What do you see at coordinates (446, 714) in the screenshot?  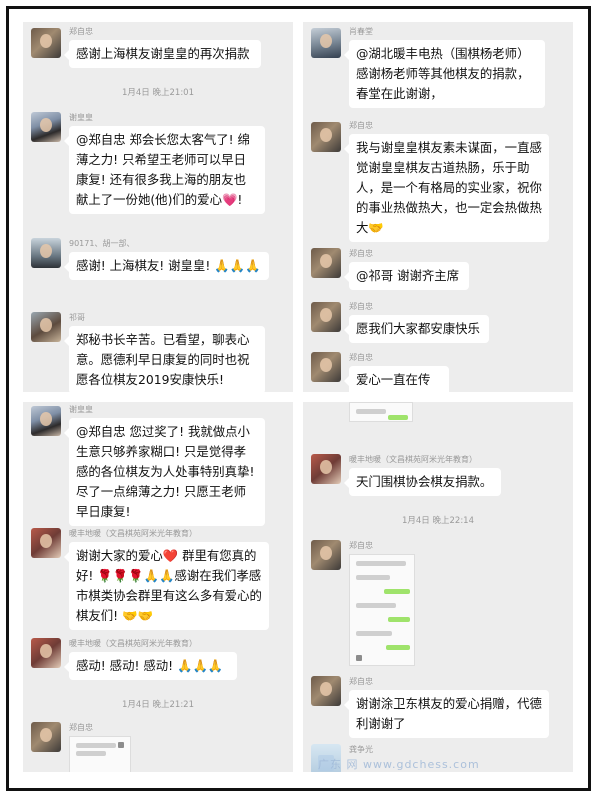 I see `message-bubble: 谢谢涂卫东棋友的爱心捐赠，代德利谢谢了` at bounding box center [446, 714].